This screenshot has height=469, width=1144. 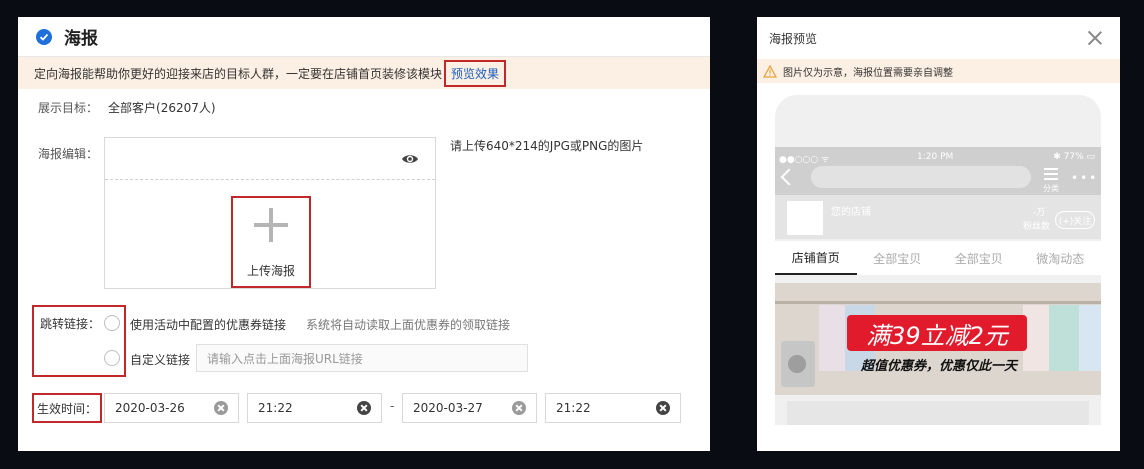 What do you see at coordinates (238, 73) in the screenshot?
I see `notice-text: 定向海报能帮助你更好的迎接来店的目标人群，一定要在店铺首页装修该模块` at bounding box center [238, 73].